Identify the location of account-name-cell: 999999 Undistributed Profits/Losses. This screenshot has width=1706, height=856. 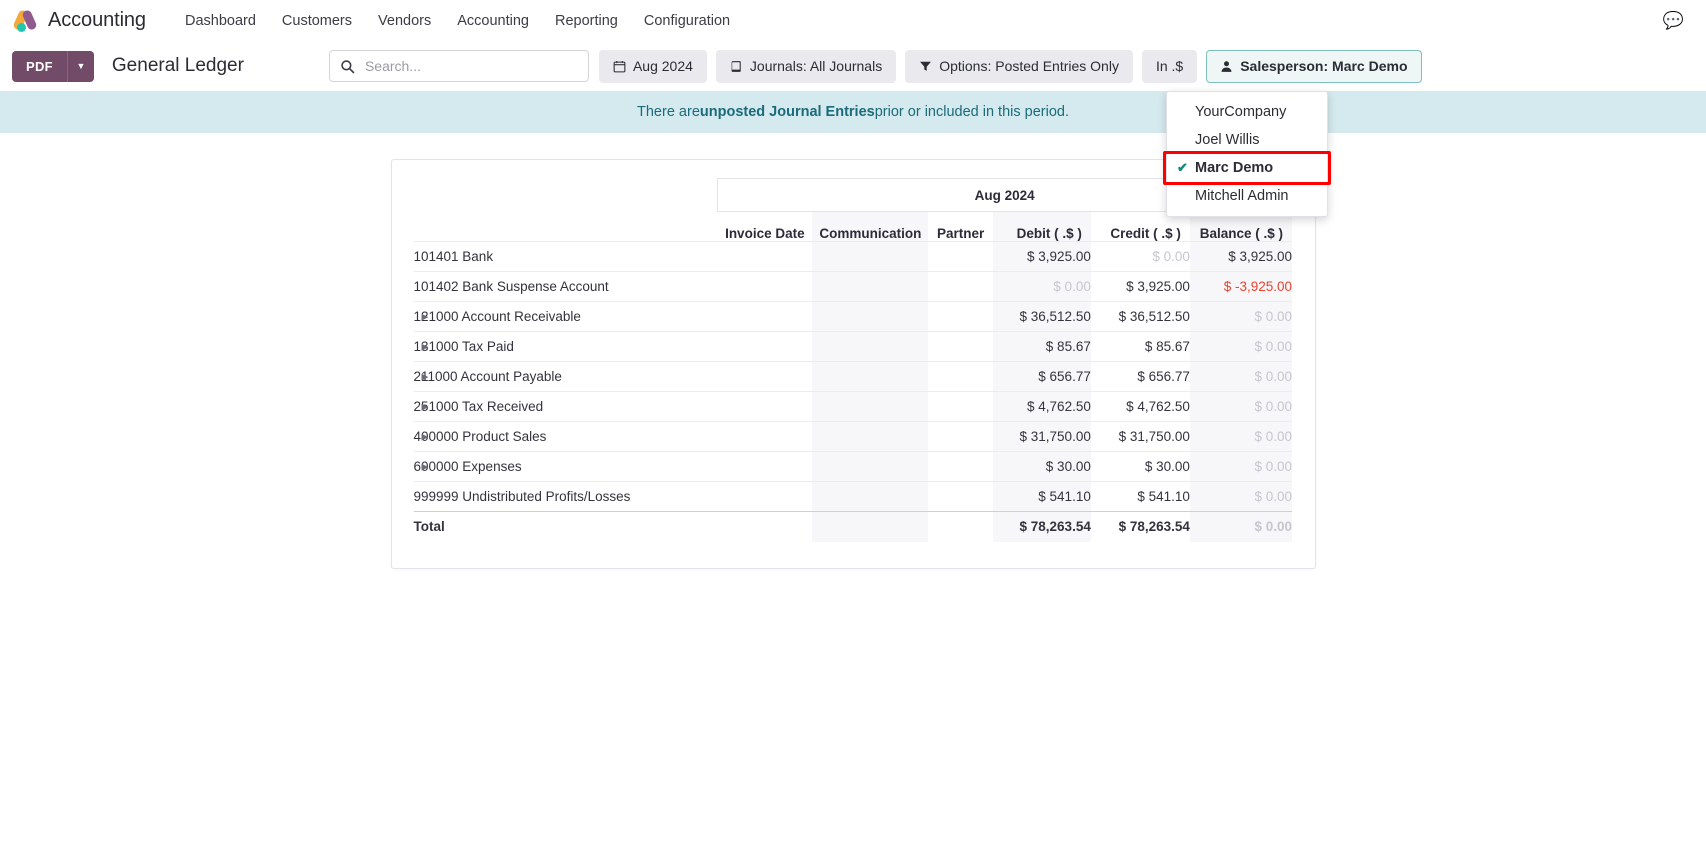
(566, 497).